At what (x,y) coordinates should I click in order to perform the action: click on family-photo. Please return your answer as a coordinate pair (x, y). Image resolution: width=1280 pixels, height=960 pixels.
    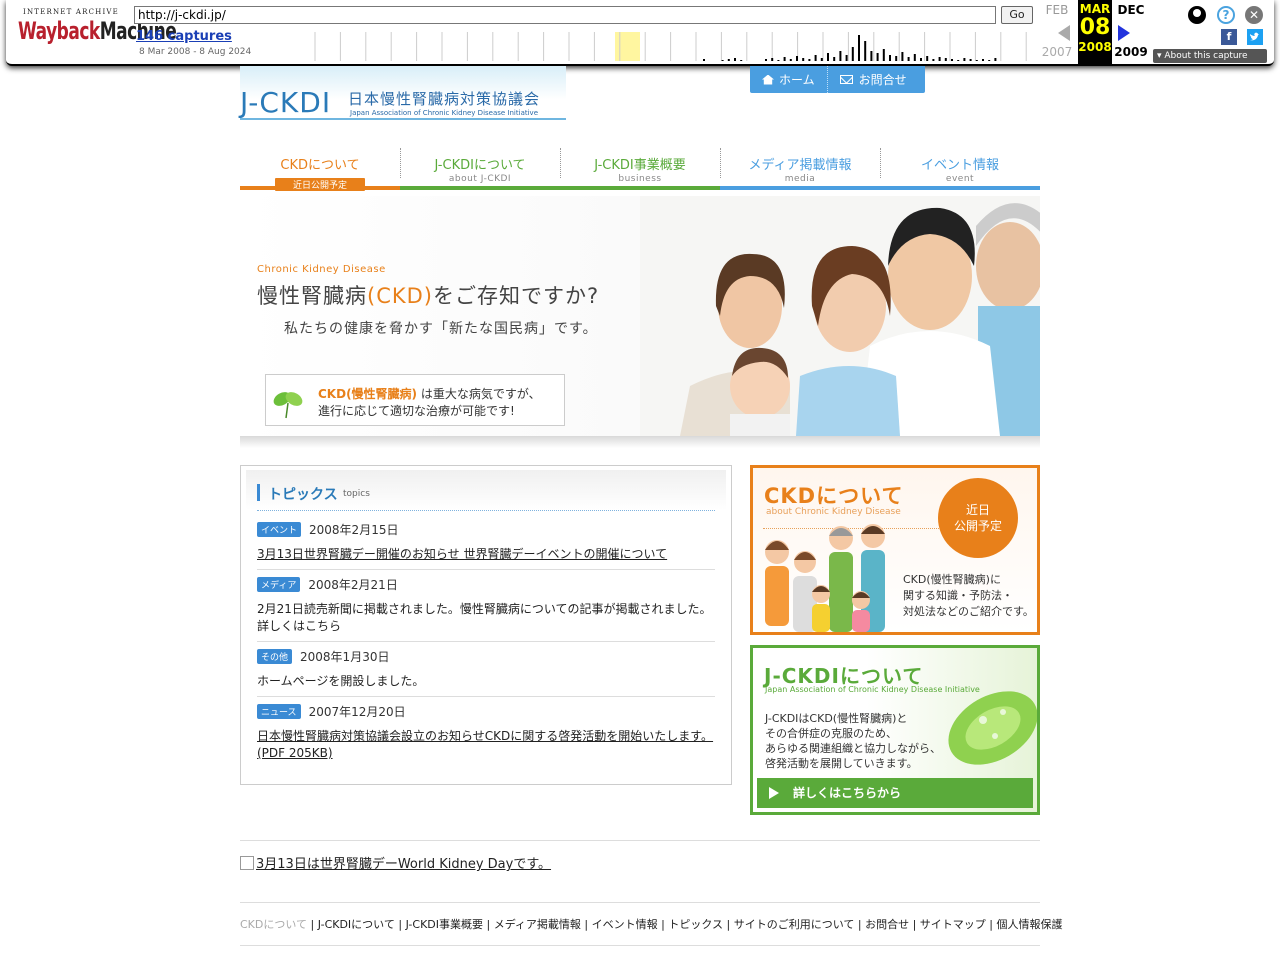
    Looking at the image, I should click on (840, 316).